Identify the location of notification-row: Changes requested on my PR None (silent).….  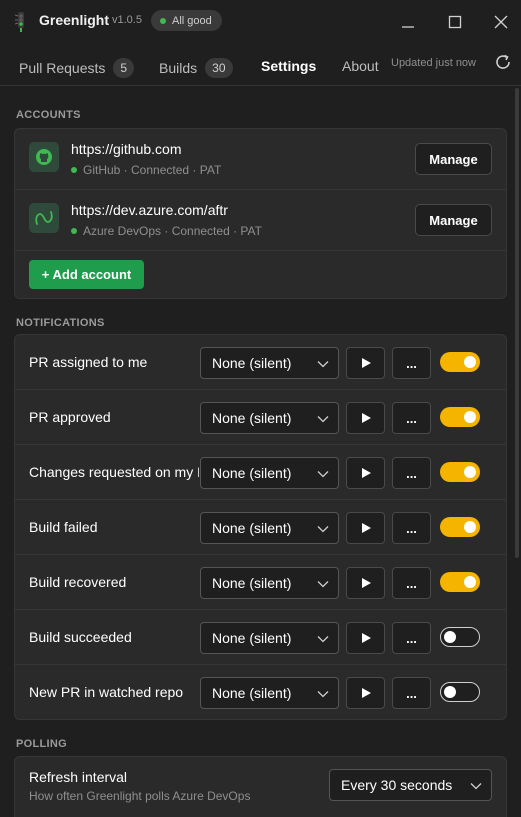
(260, 472).